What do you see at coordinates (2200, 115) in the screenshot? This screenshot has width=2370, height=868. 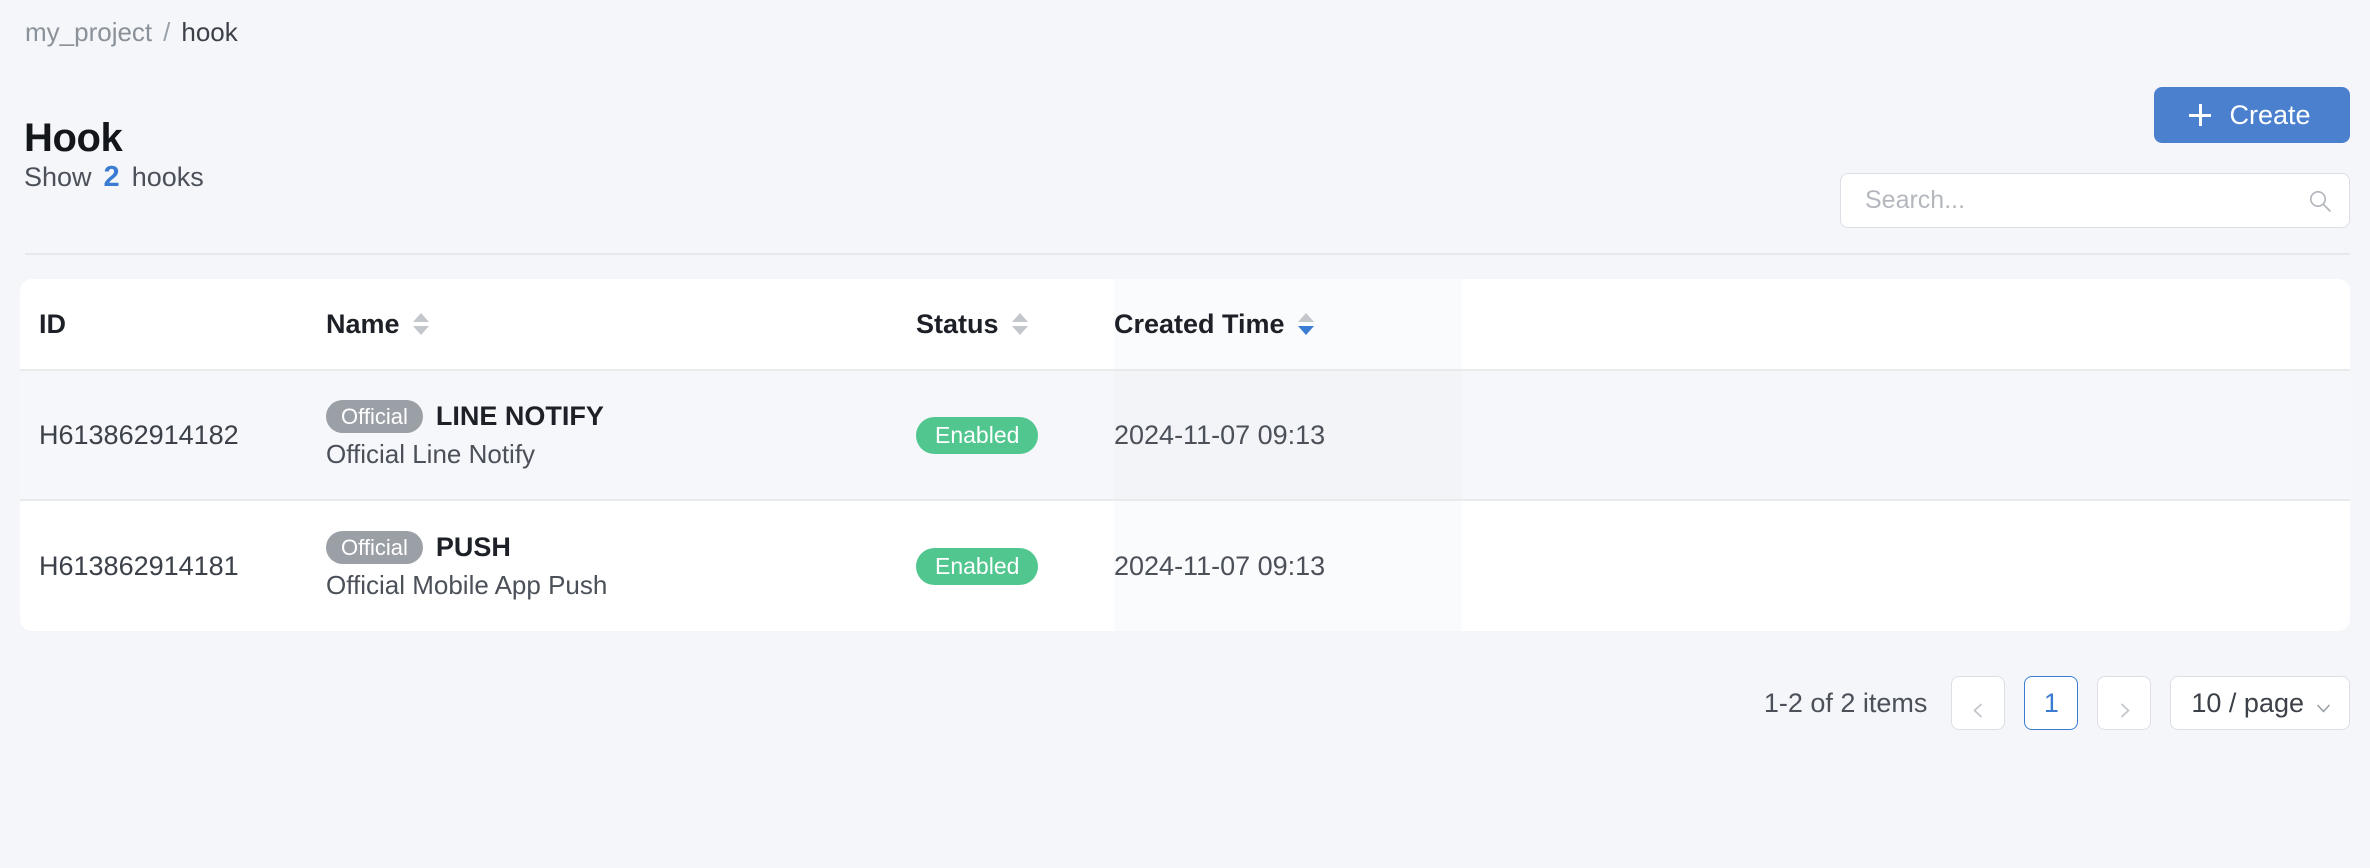 I see `plus-icon` at bounding box center [2200, 115].